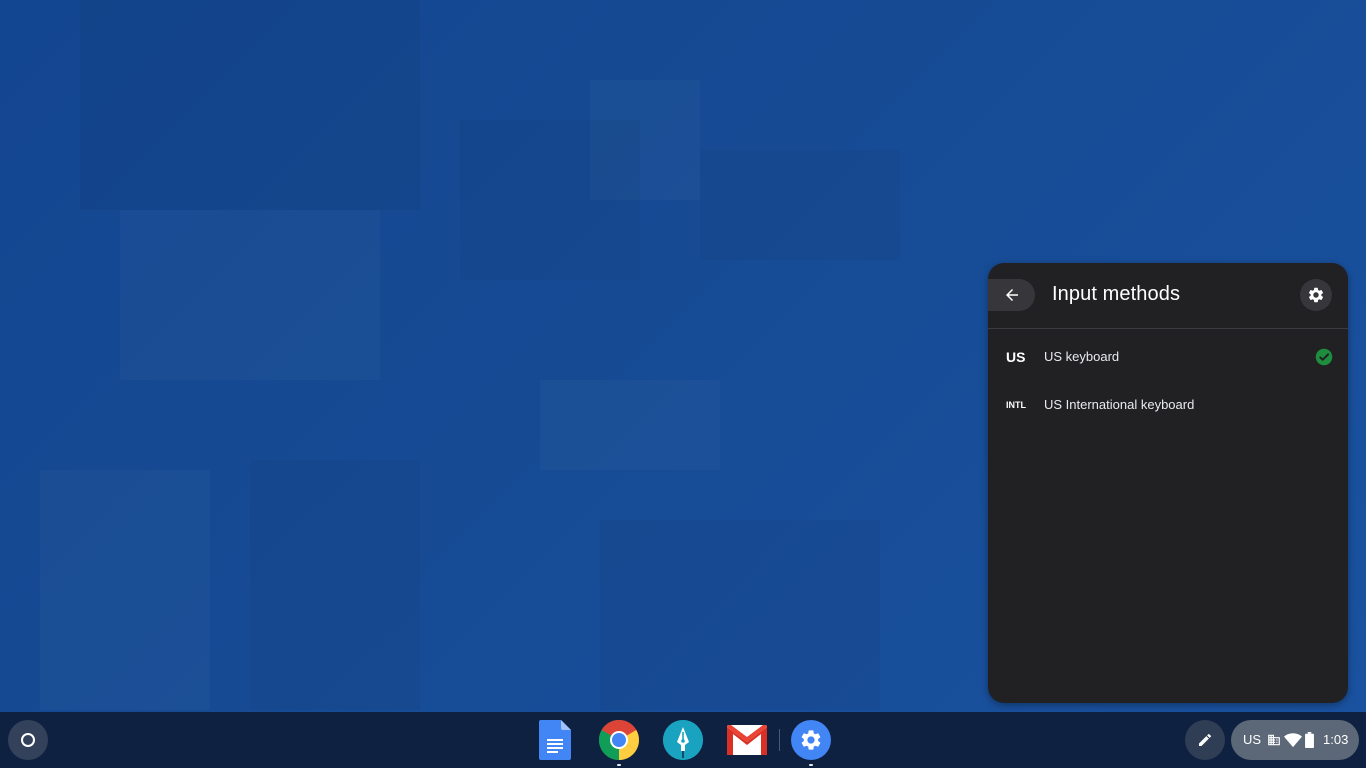 The height and width of the screenshot is (768, 1366). Describe the element at coordinates (1016, 405) in the screenshot. I see `ime-short-label: INTL` at that location.